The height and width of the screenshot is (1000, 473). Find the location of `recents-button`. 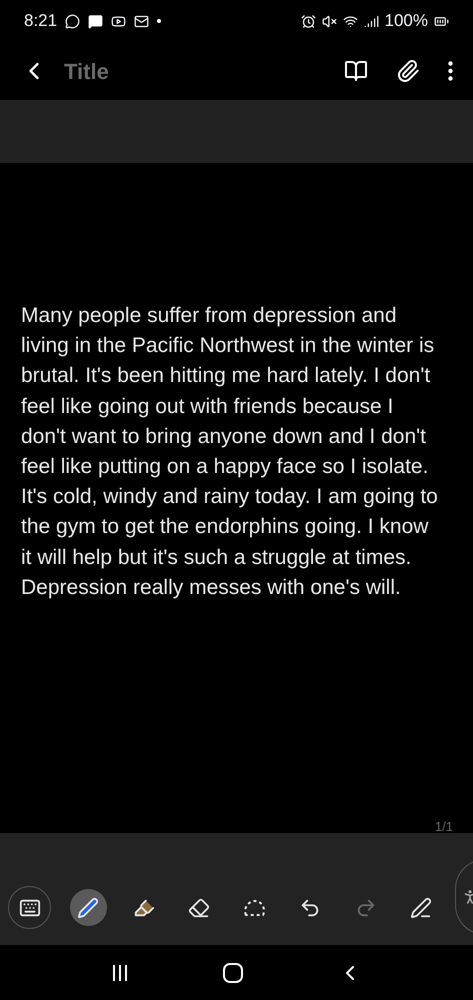

recents-button is located at coordinates (120, 973).